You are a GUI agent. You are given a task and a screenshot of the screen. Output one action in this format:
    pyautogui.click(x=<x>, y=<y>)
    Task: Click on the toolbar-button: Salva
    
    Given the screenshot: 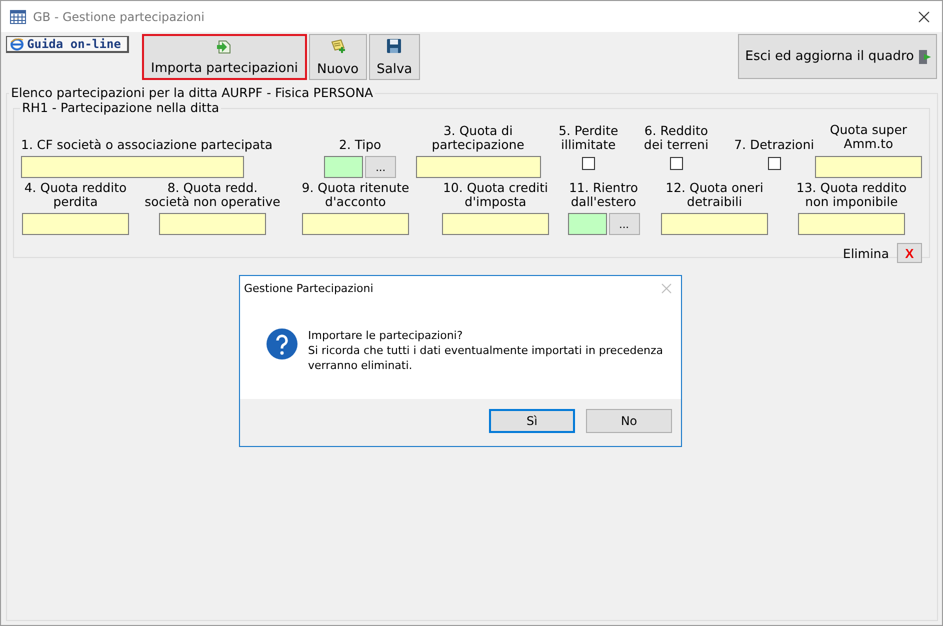 What is the action you would take?
    pyautogui.click(x=394, y=57)
    